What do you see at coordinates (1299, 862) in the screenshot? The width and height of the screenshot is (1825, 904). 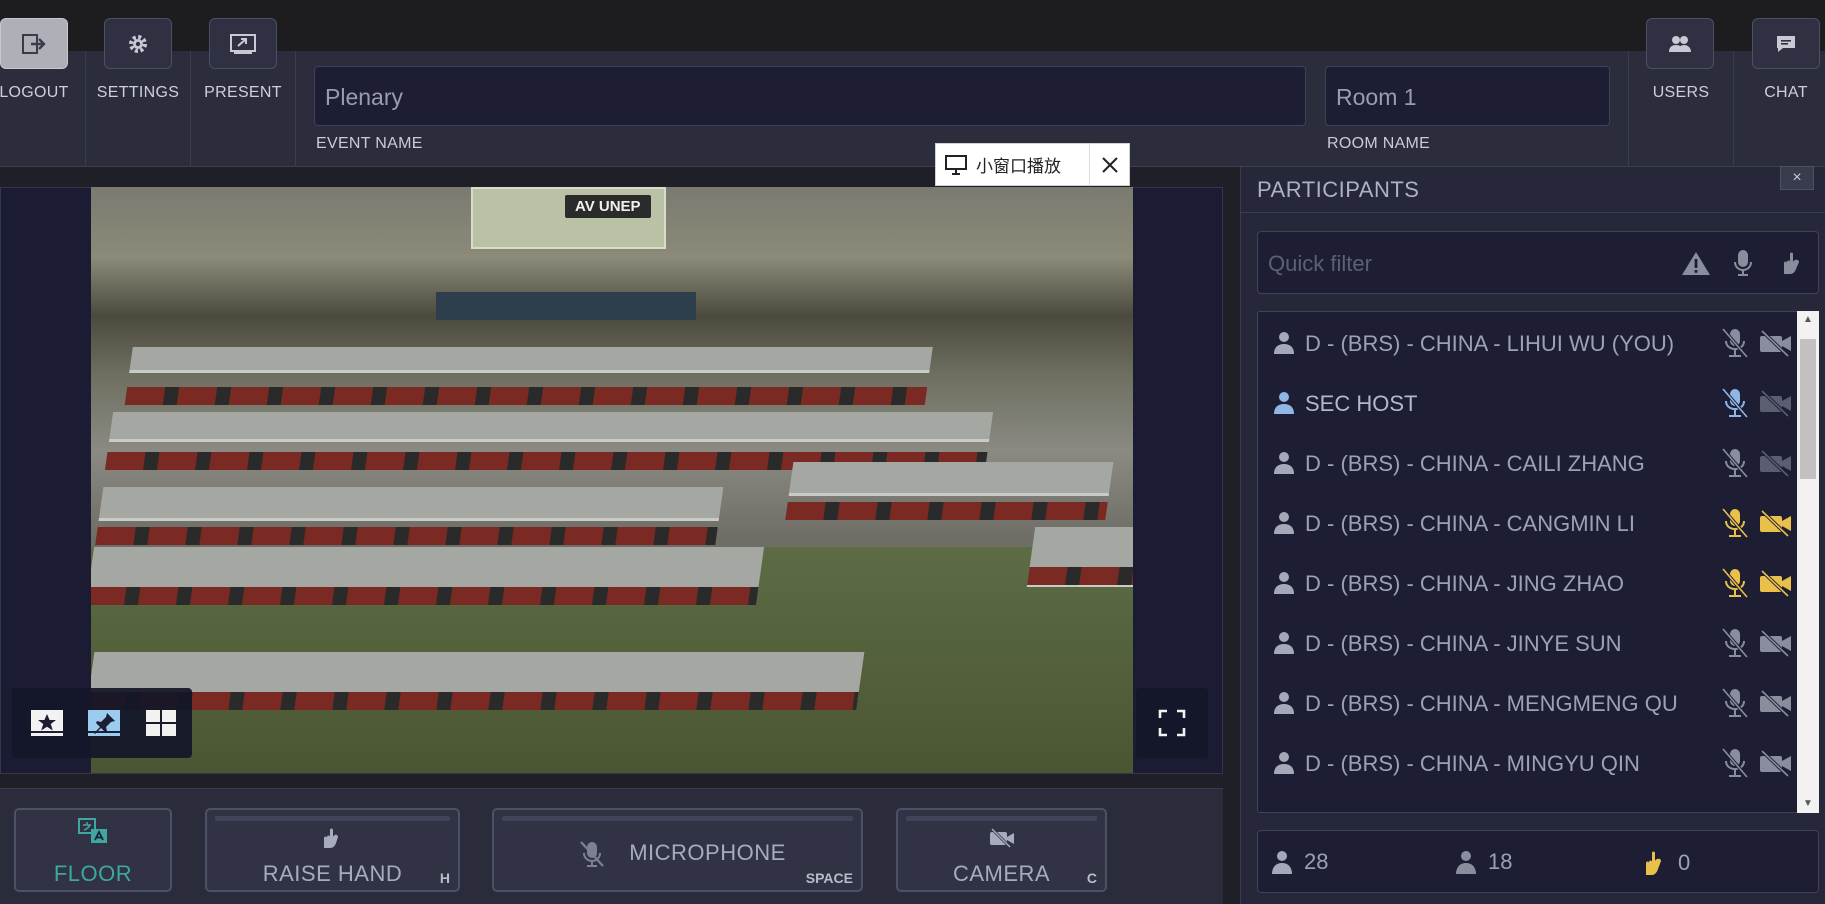 I see `total-participants-stat: 28` at bounding box center [1299, 862].